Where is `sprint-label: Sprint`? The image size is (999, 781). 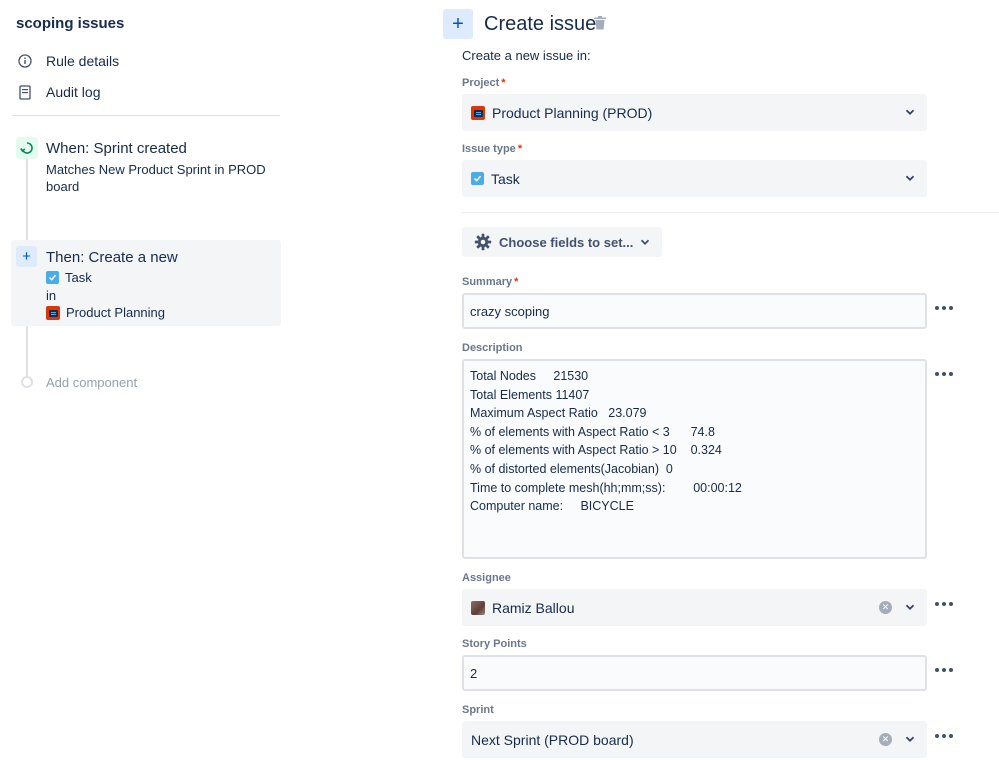
sprint-label: Sprint is located at coordinates (478, 710).